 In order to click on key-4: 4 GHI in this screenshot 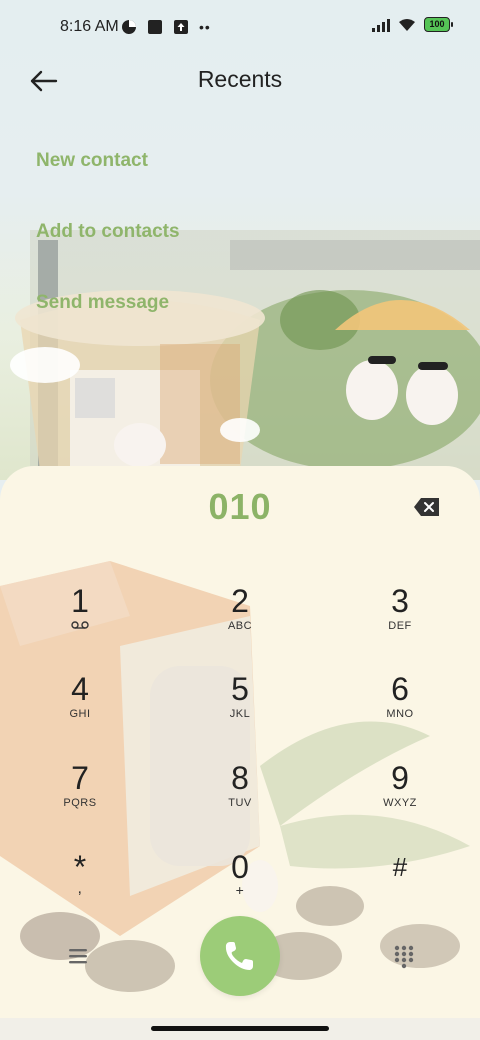, I will do `click(80, 708)`.